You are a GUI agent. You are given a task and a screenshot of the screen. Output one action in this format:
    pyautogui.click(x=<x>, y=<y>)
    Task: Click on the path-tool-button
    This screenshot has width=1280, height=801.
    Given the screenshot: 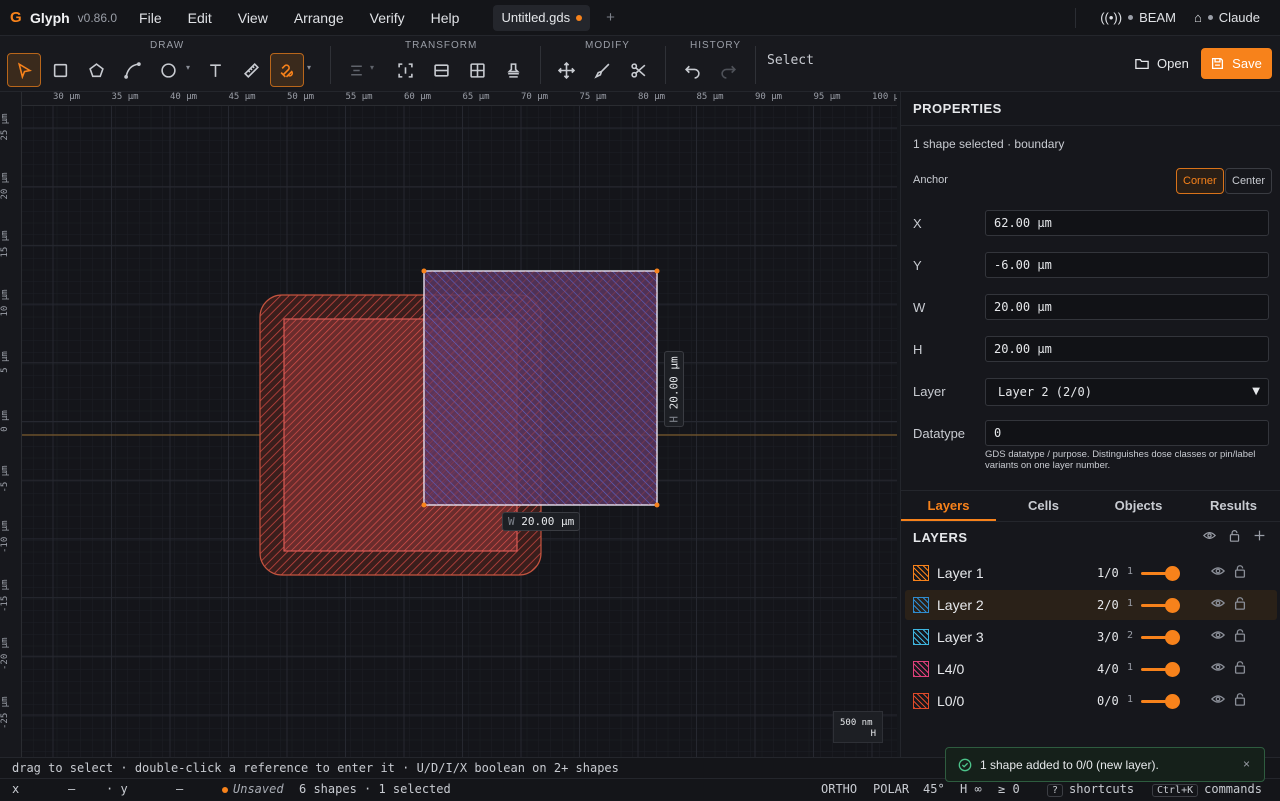 What is the action you would take?
    pyautogui.click(x=132, y=70)
    